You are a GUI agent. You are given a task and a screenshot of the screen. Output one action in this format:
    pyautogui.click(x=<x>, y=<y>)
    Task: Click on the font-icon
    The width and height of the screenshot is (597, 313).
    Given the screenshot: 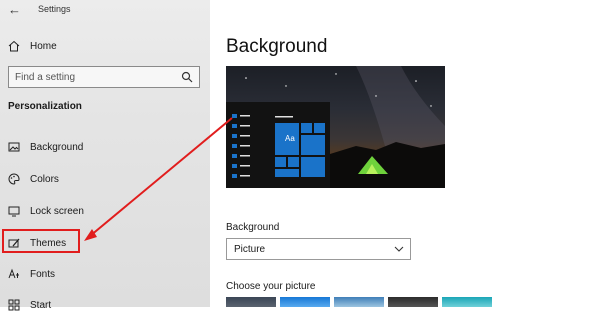 What is the action you would take?
    pyautogui.click(x=13, y=273)
    